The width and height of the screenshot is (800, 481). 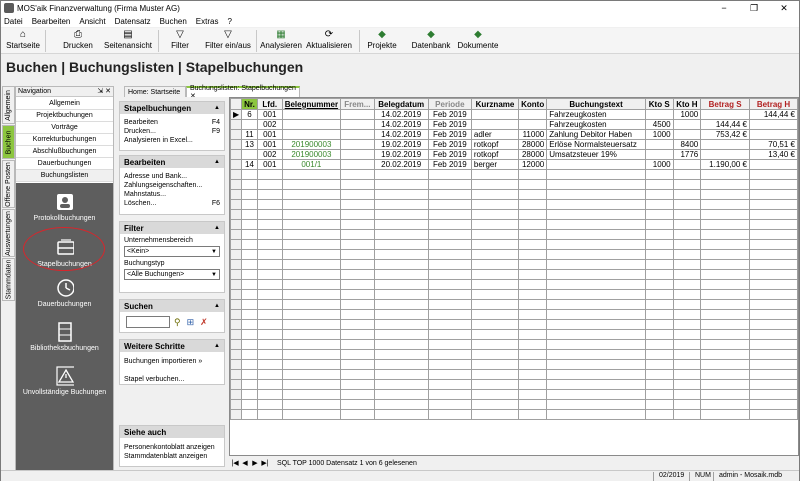 I want to click on grid-cell: 28000, so click(x=533, y=154).